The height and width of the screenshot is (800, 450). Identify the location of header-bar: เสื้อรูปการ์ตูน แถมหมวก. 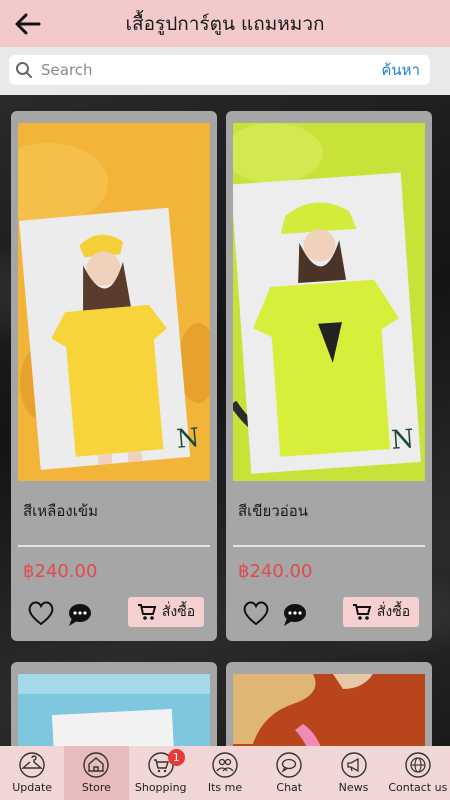
(225, 23).